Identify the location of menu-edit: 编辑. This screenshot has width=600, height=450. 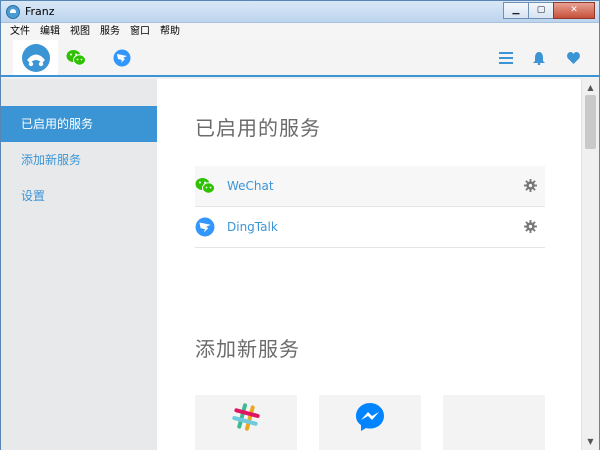
(50, 31).